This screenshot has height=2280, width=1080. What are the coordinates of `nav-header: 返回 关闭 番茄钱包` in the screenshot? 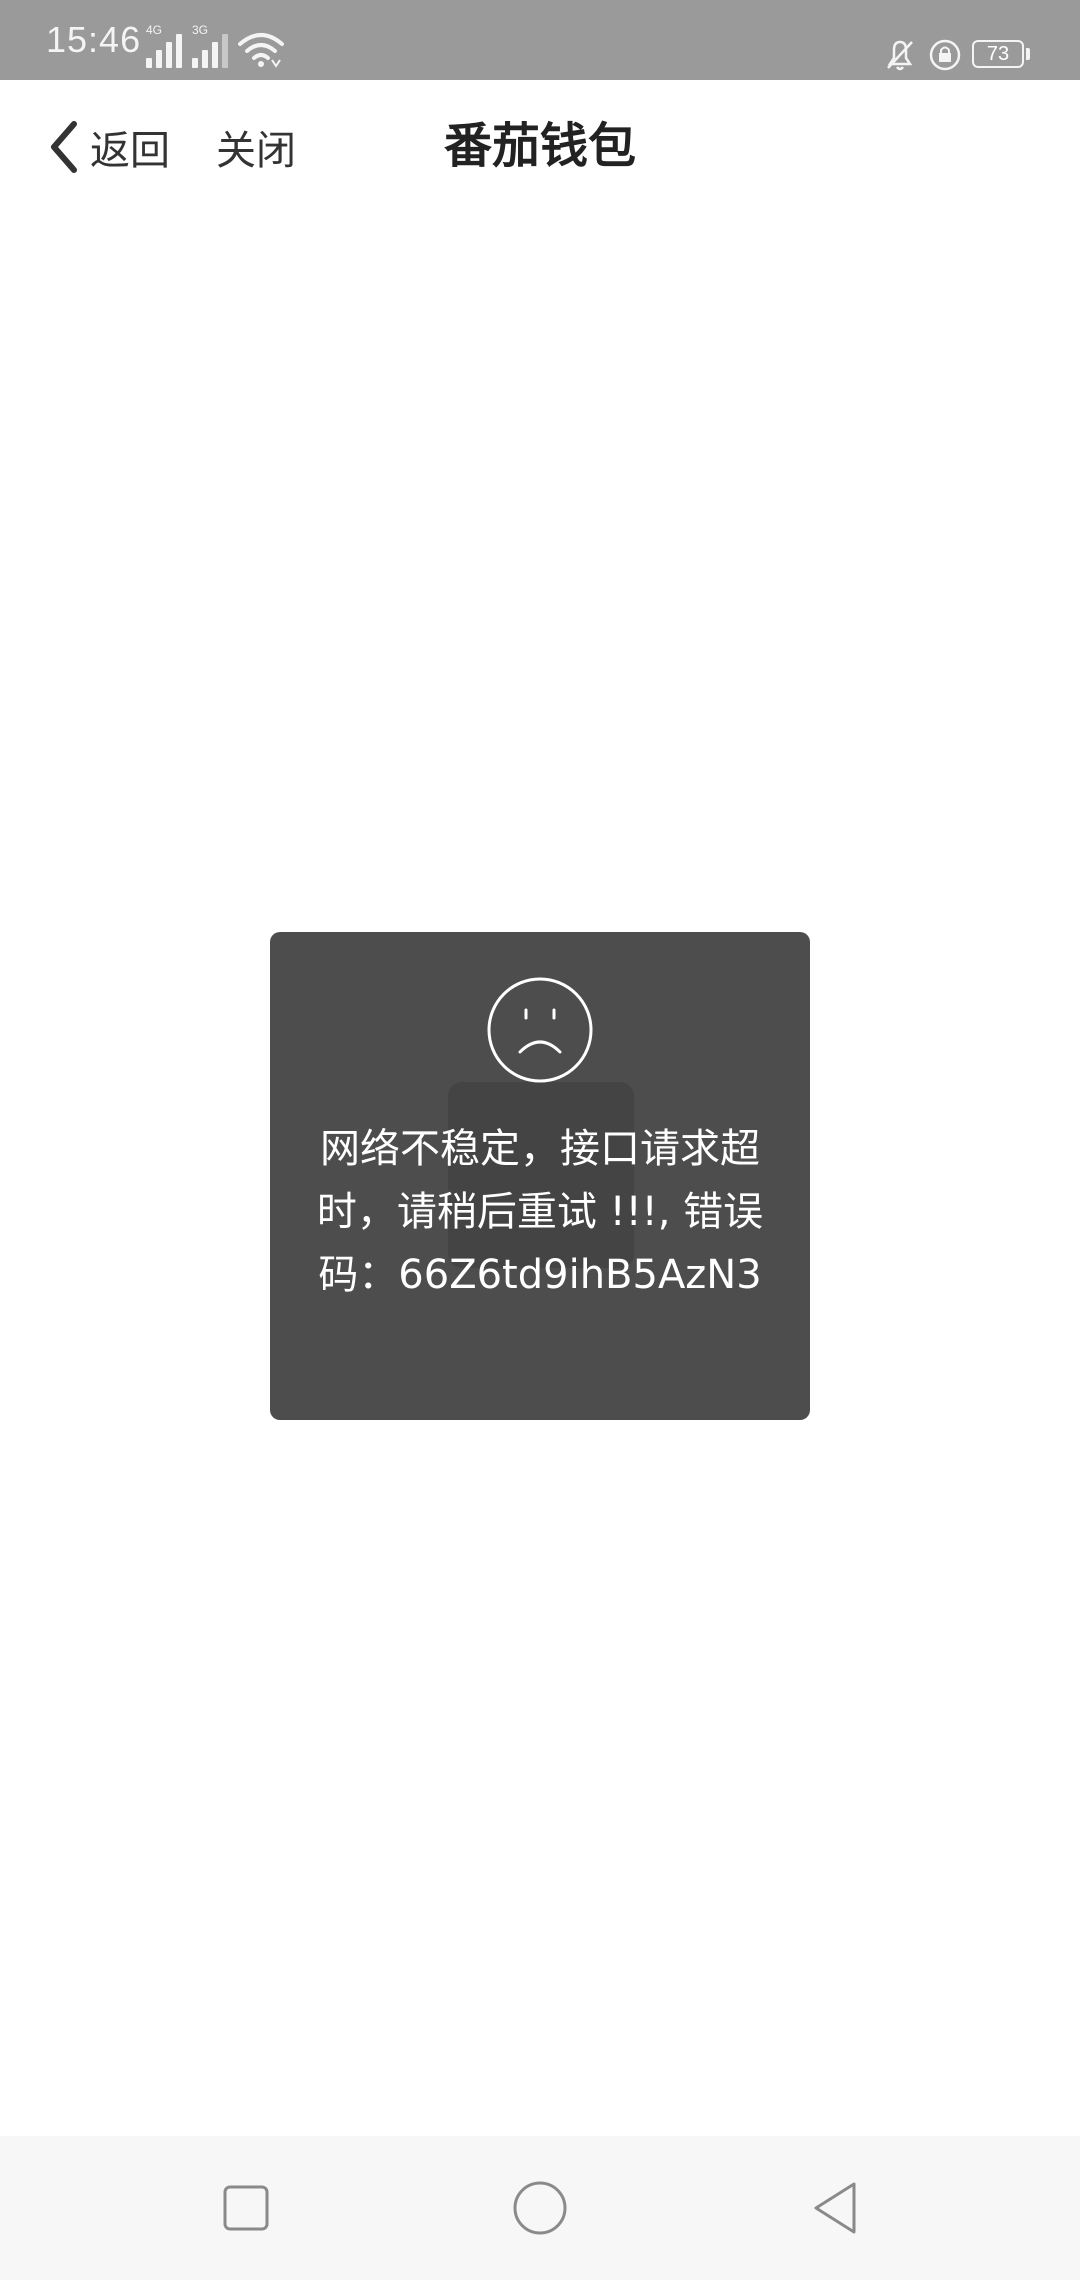 It's located at (540, 147).